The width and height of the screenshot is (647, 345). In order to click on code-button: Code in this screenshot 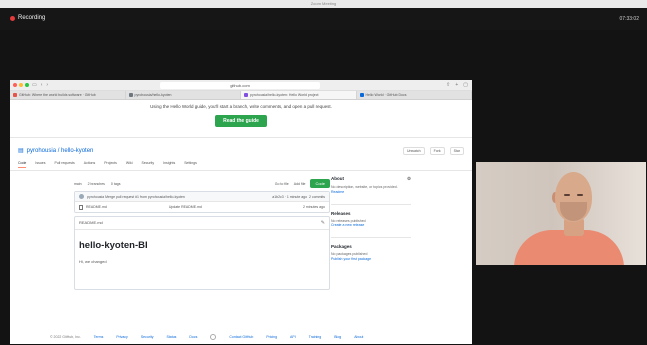, I will do `click(320, 183)`.